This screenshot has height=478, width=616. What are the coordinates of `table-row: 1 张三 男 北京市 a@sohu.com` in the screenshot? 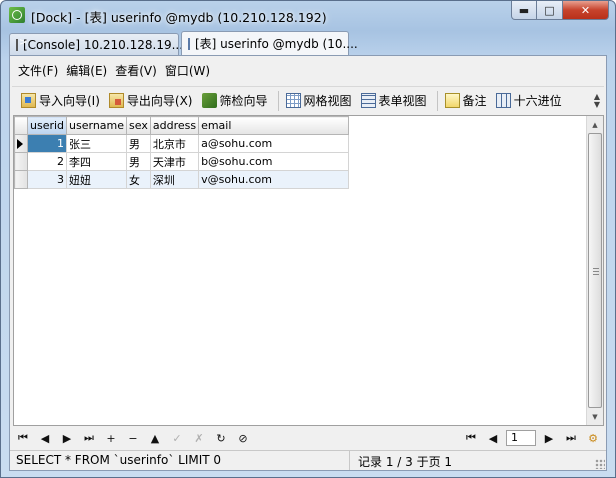 It's located at (182, 143).